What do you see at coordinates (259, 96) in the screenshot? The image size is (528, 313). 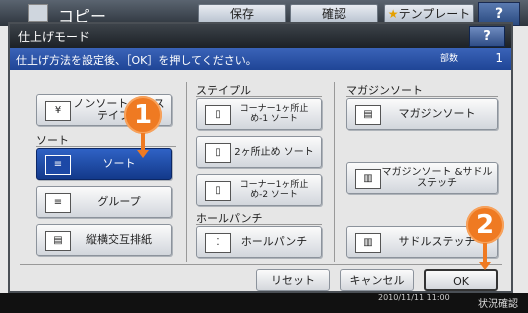 I see `staple-section-divider` at bounding box center [259, 96].